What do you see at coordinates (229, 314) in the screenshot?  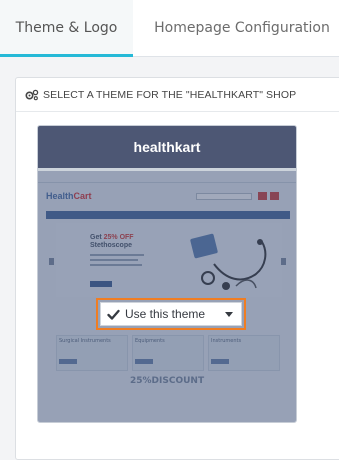 I see `caret-down-icon` at bounding box center [229, 314].